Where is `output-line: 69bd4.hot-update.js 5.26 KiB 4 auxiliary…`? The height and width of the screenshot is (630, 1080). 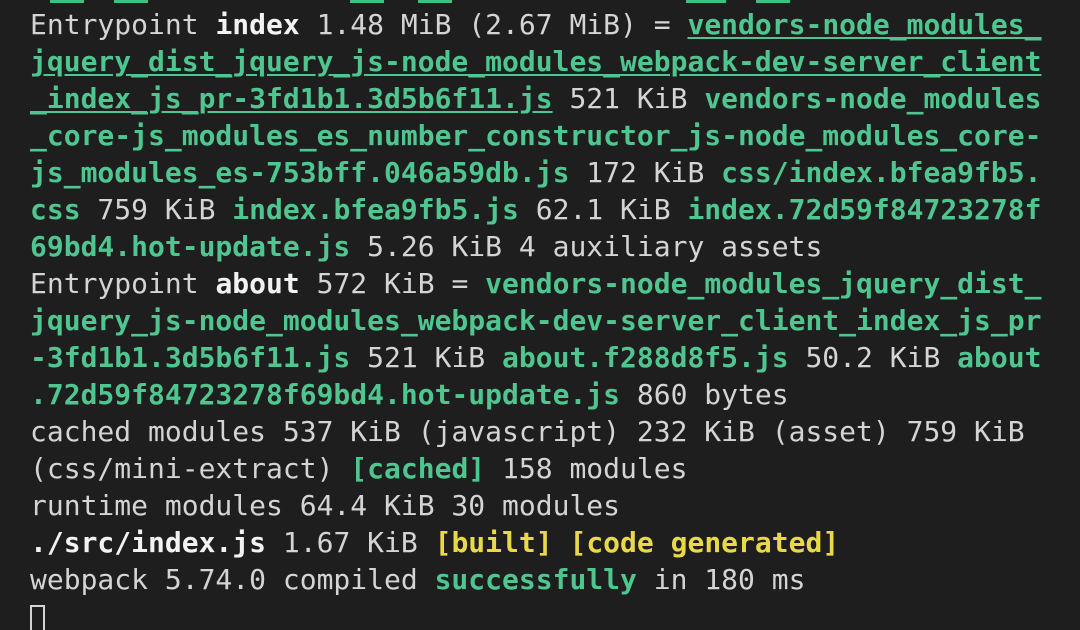
output-line: 69bd4.hot-update.js 5.26 KiB 4 auxiliary… is located at coordinates (426, 246).